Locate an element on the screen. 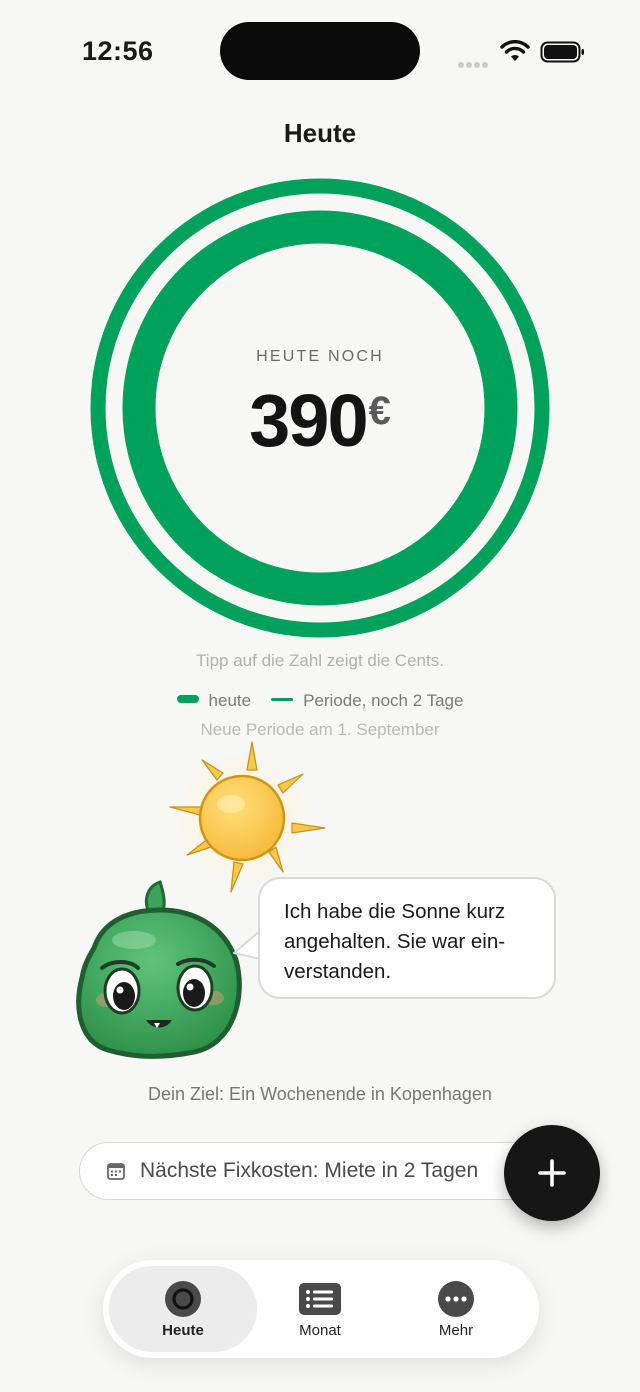 The width and height of the screenshot is (640, 1392). fixed-costs-text: Nächste Fixkosten: Miete in 2 Tagen is located at coordinates (309, 1170).